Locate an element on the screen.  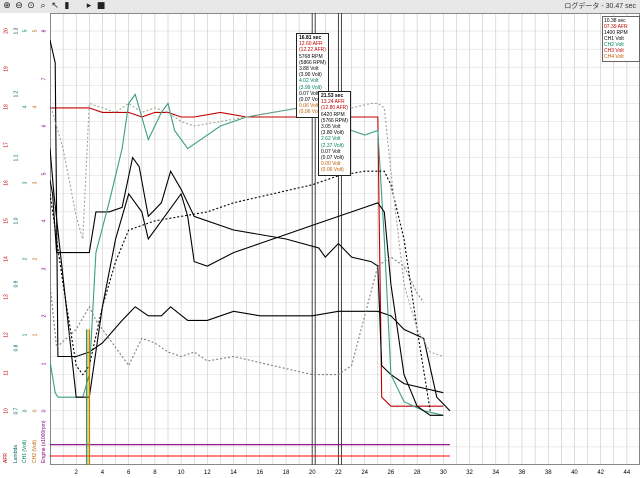
x-tick-label: 44 is located at coordinates (627, 473).